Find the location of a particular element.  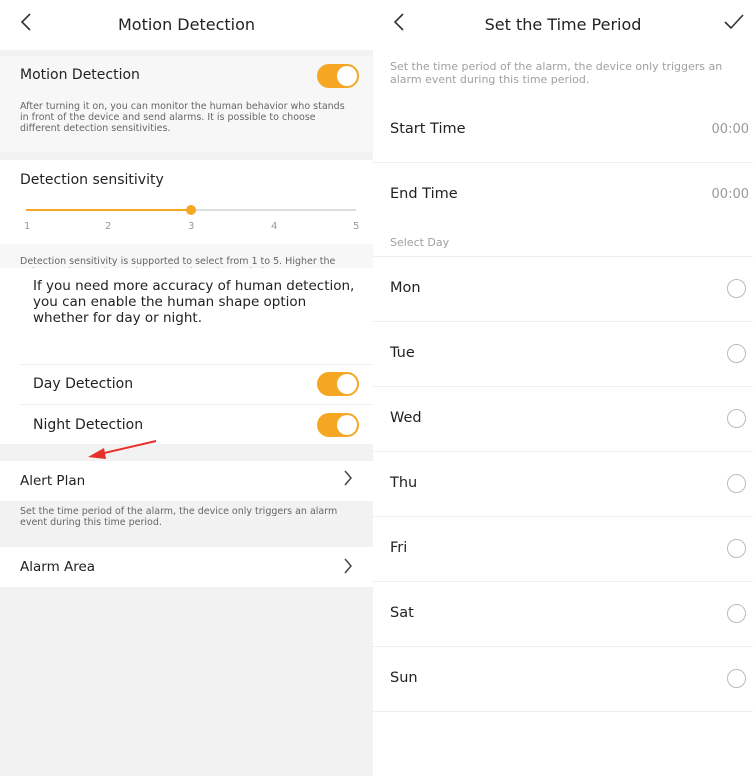

end-time-label: End Time is located at coordinates (424, 194).